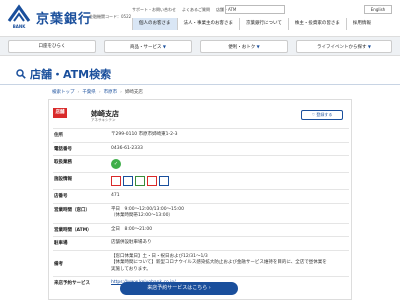  I want to click on table-row: 取扱業務 ✓, so click(201, 163).